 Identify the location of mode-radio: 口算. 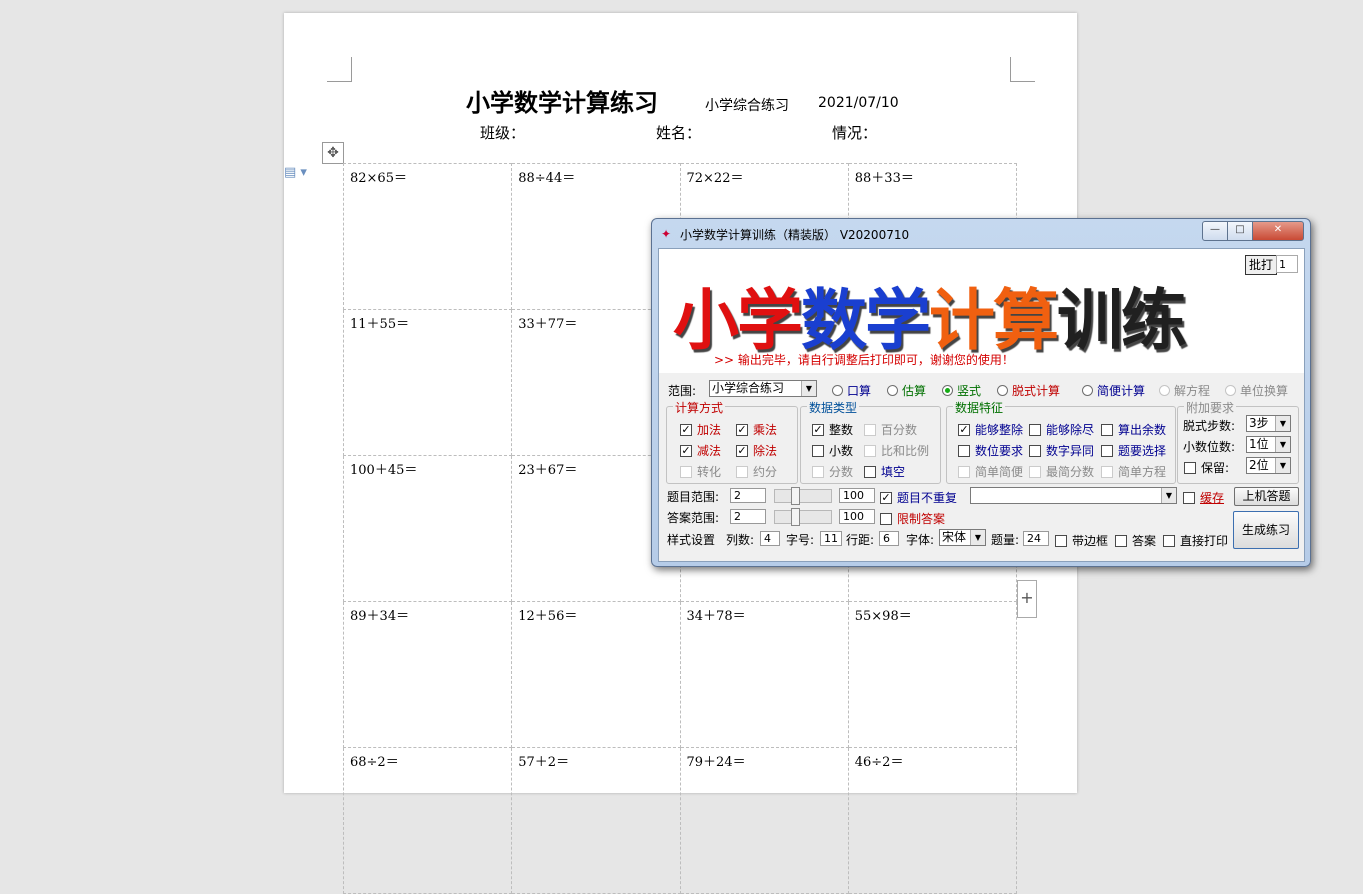
(851, 390).